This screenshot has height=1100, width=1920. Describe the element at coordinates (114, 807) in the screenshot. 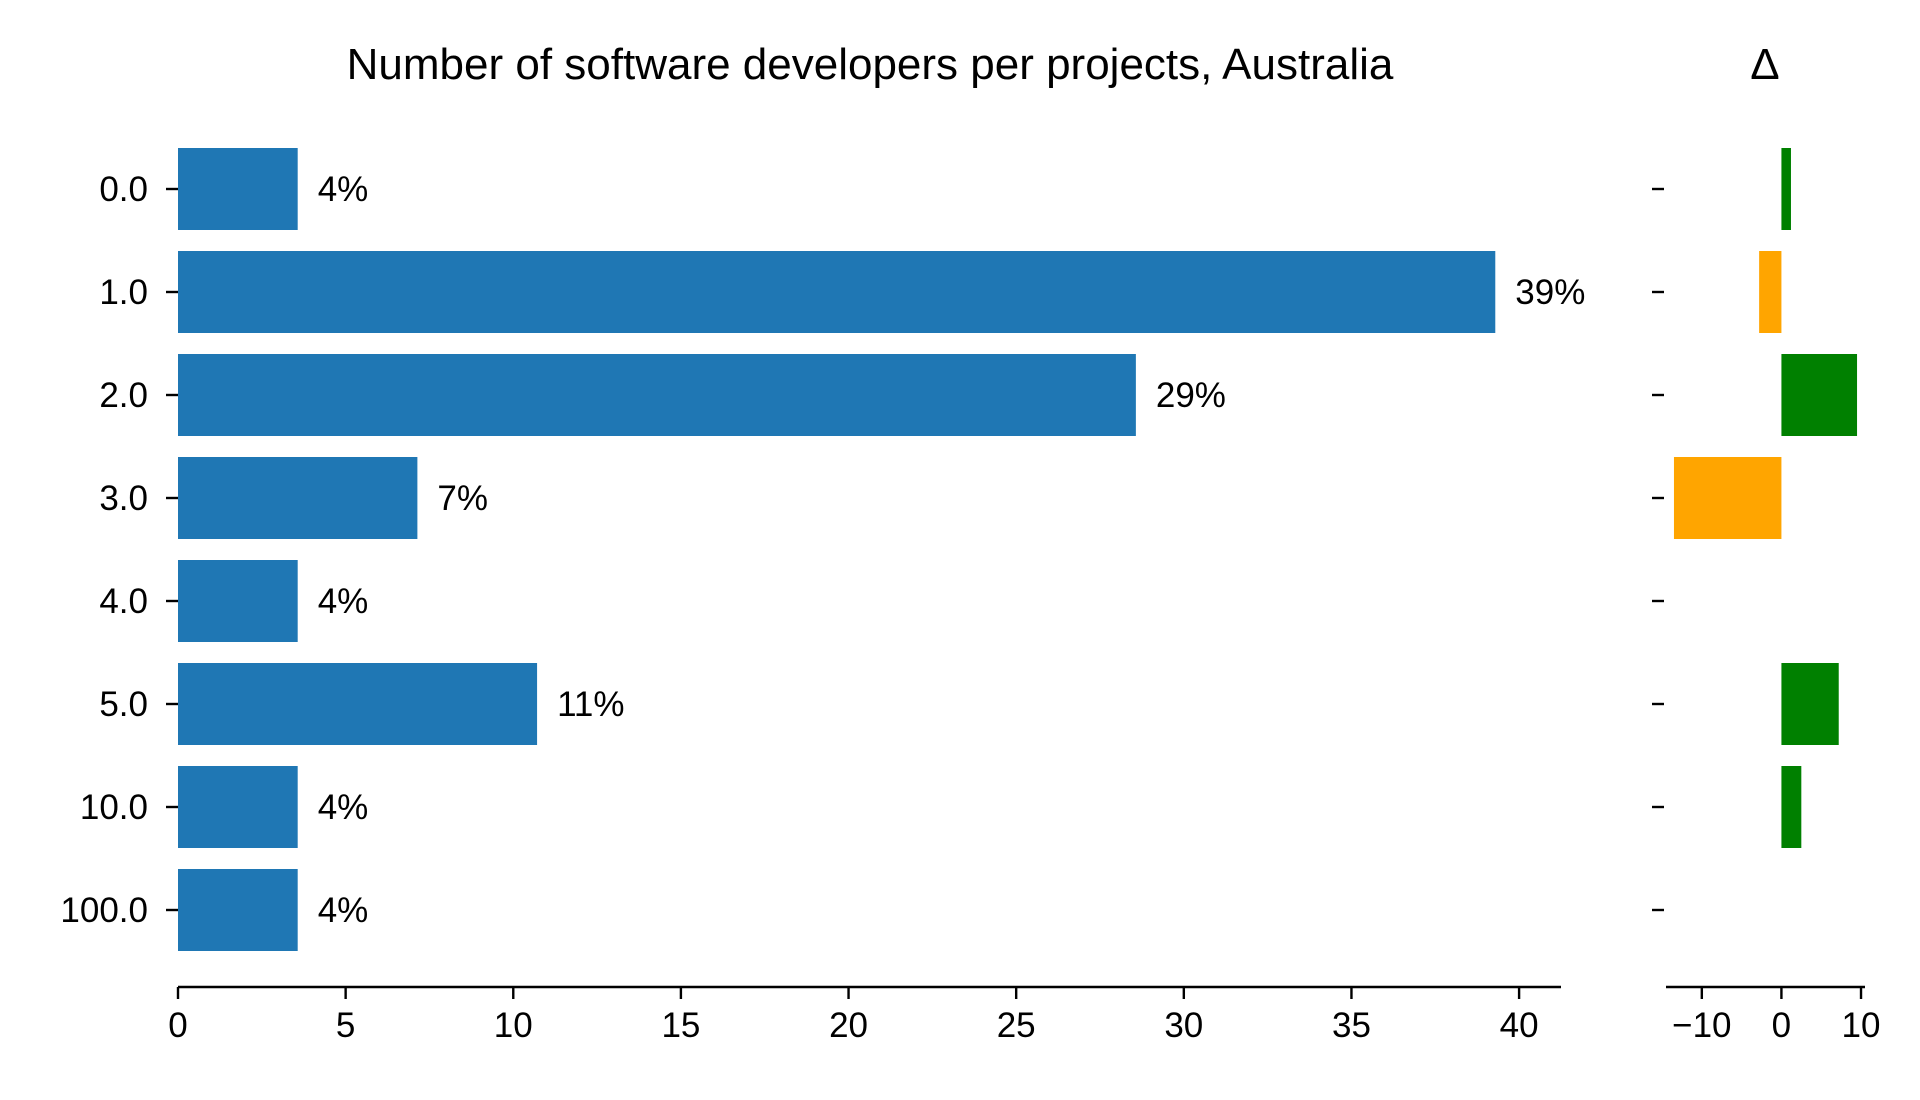

I see `y-tick-label-10.0: 10.0` at that location.